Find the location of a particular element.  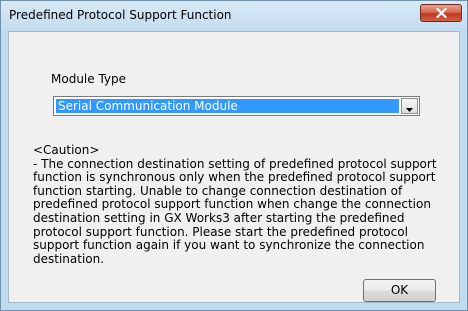

chevron-down-icon is located at coordinates (409, 106).